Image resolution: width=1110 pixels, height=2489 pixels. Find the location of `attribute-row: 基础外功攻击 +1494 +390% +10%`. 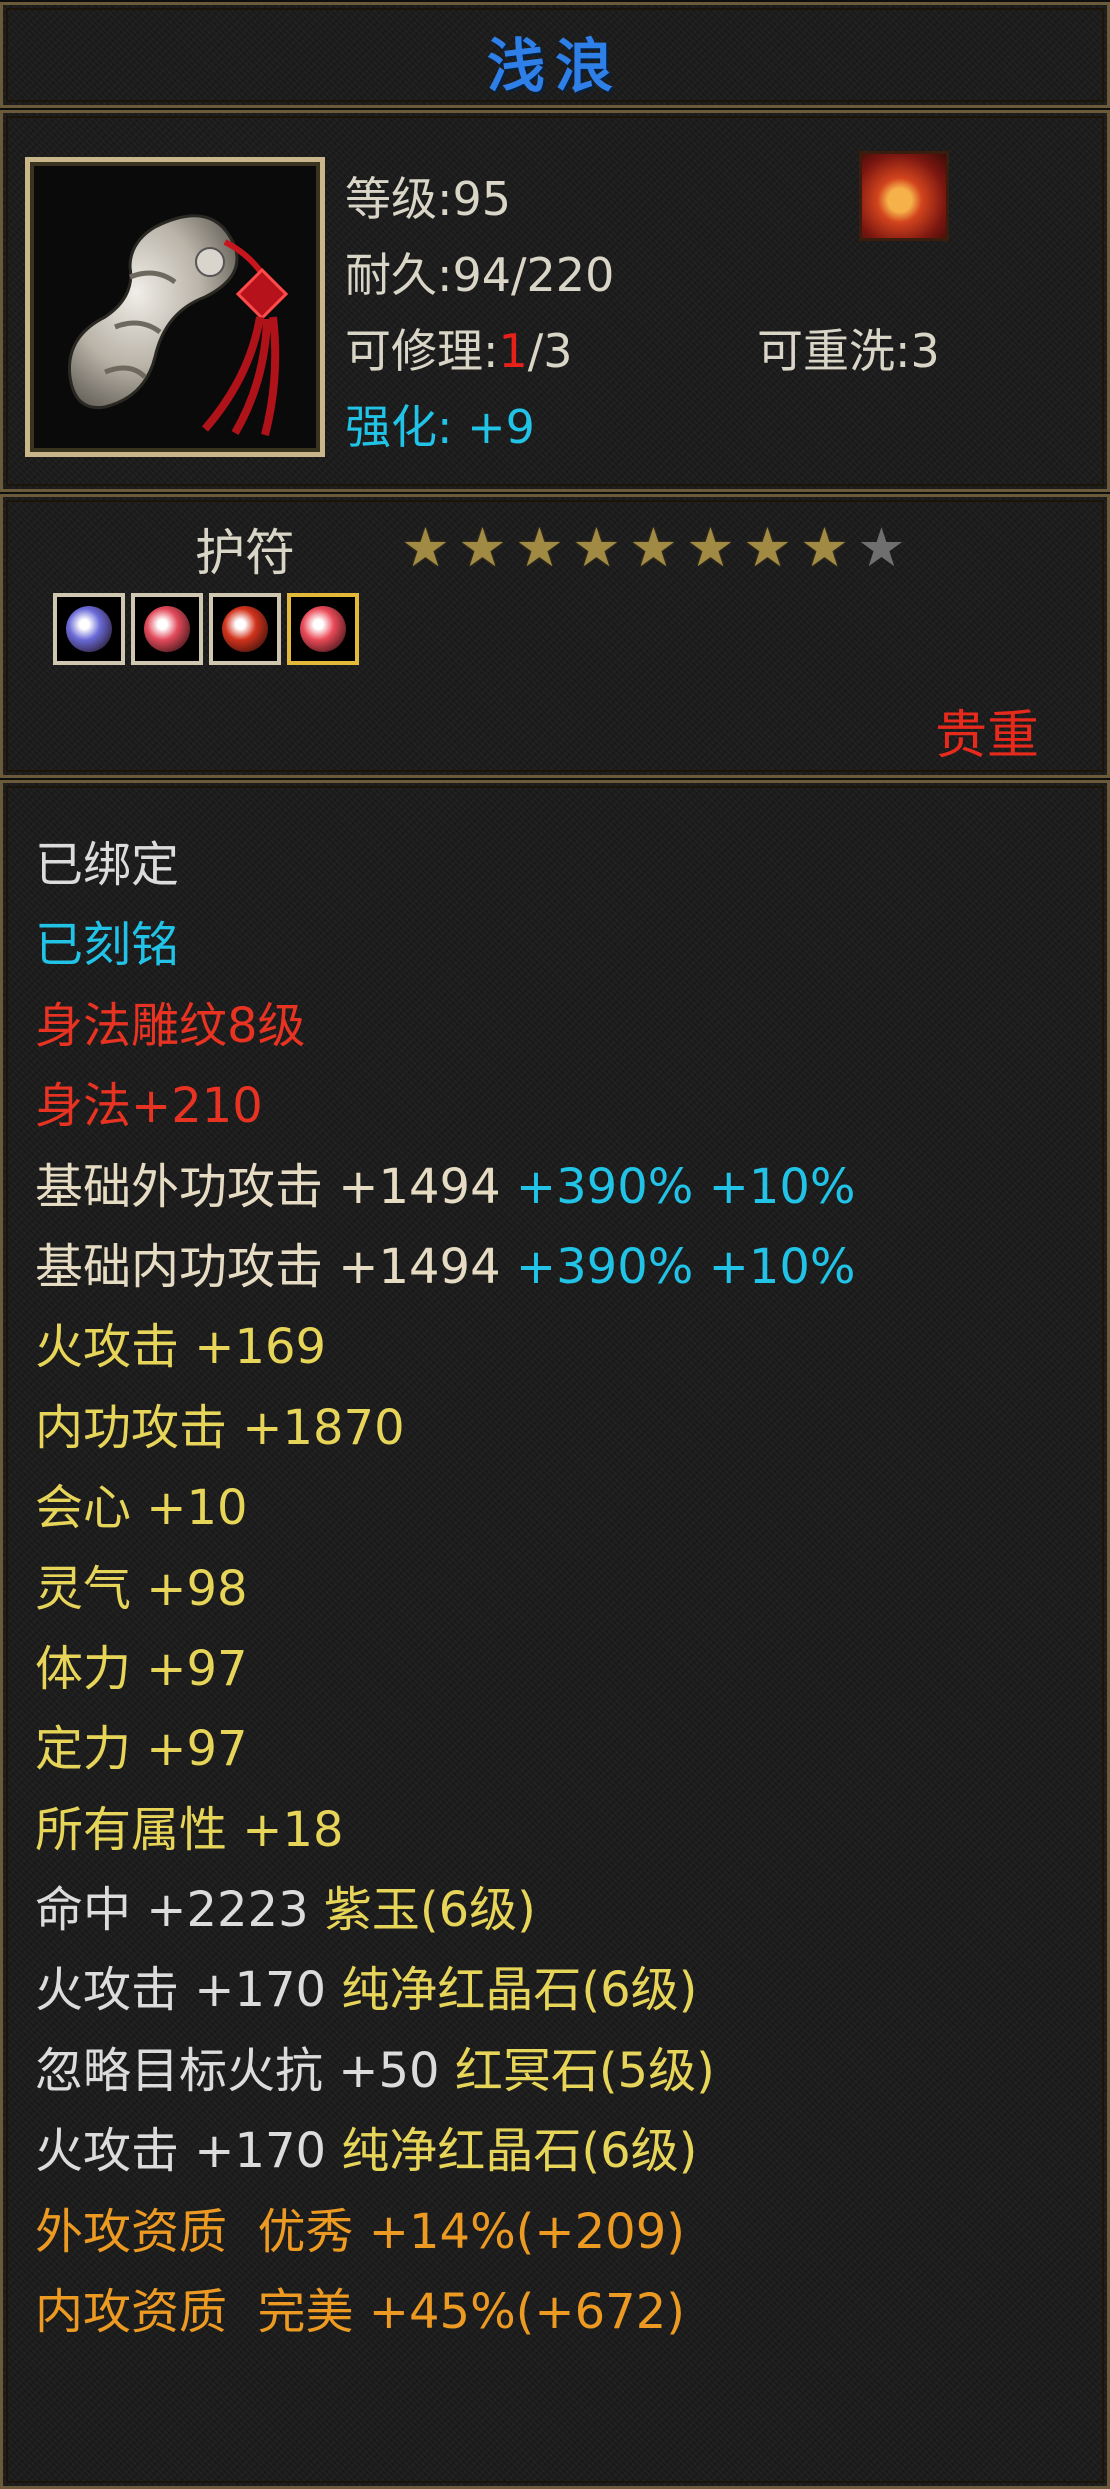

attribute-row: 基础外功攻击 +1494 +390% +10% is located at coordinates (445, 1187).